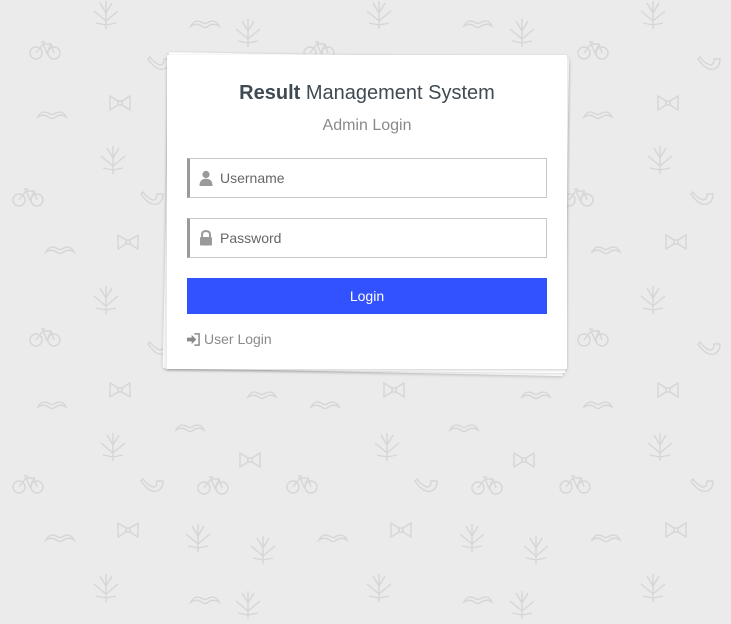 The width and height of the screenshot is (731, 624). I want to click on user-login-link: User Login, so click(229, 339).